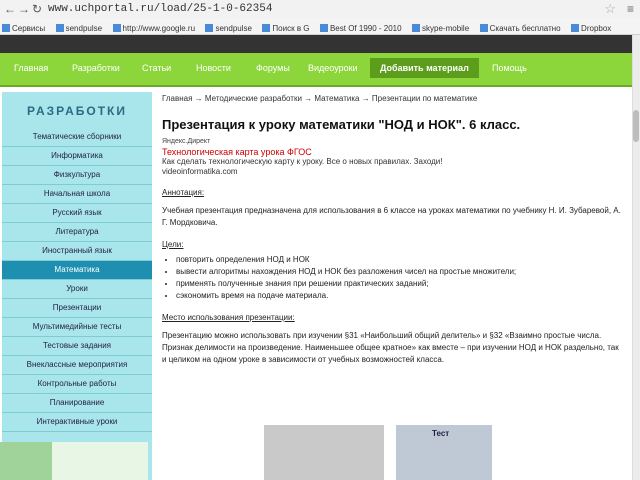  I want to click on ad-link: Технологическая карта урока ФГОС, so click(392, 152).